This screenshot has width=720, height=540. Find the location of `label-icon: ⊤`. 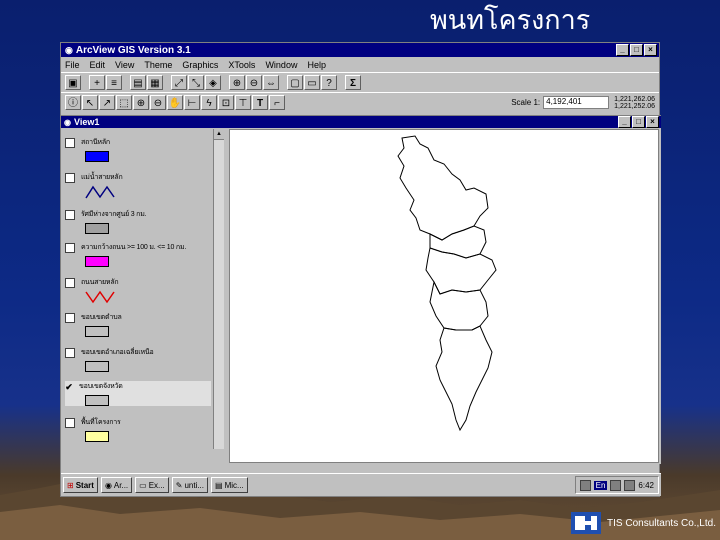

label-icon: ⊤ is located at coordinates (243, 102).